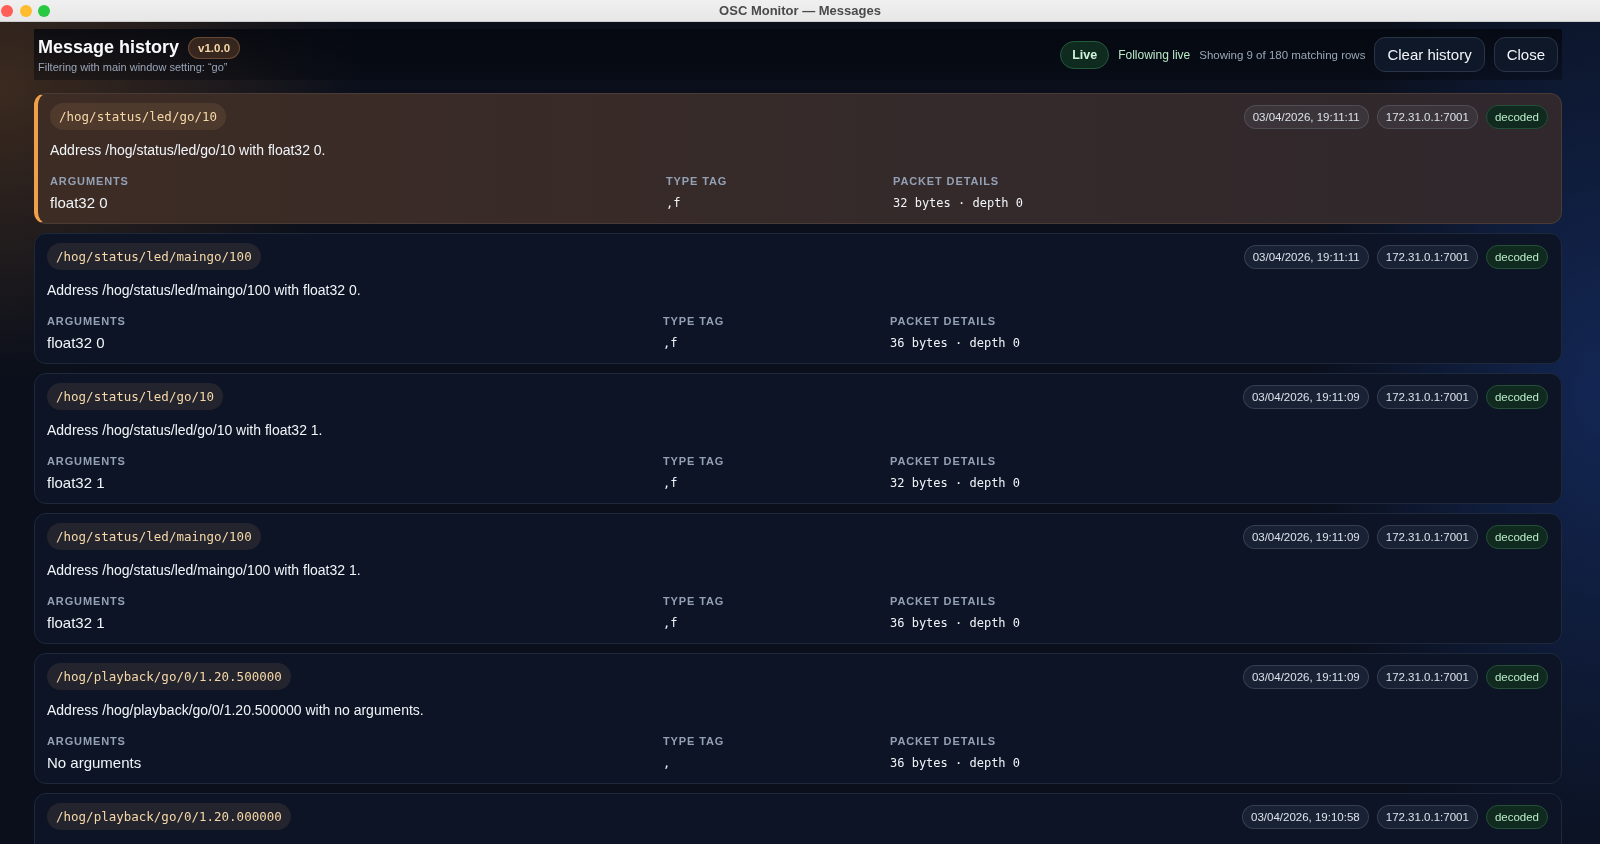  Describe the element at coordinates (798, 818) in the screenshot. I see `message-card: /hog/playback/go/0/1.20.000000 03/04/2026, 19:10:58 172.31.0.1:7001 decoded` at that location.